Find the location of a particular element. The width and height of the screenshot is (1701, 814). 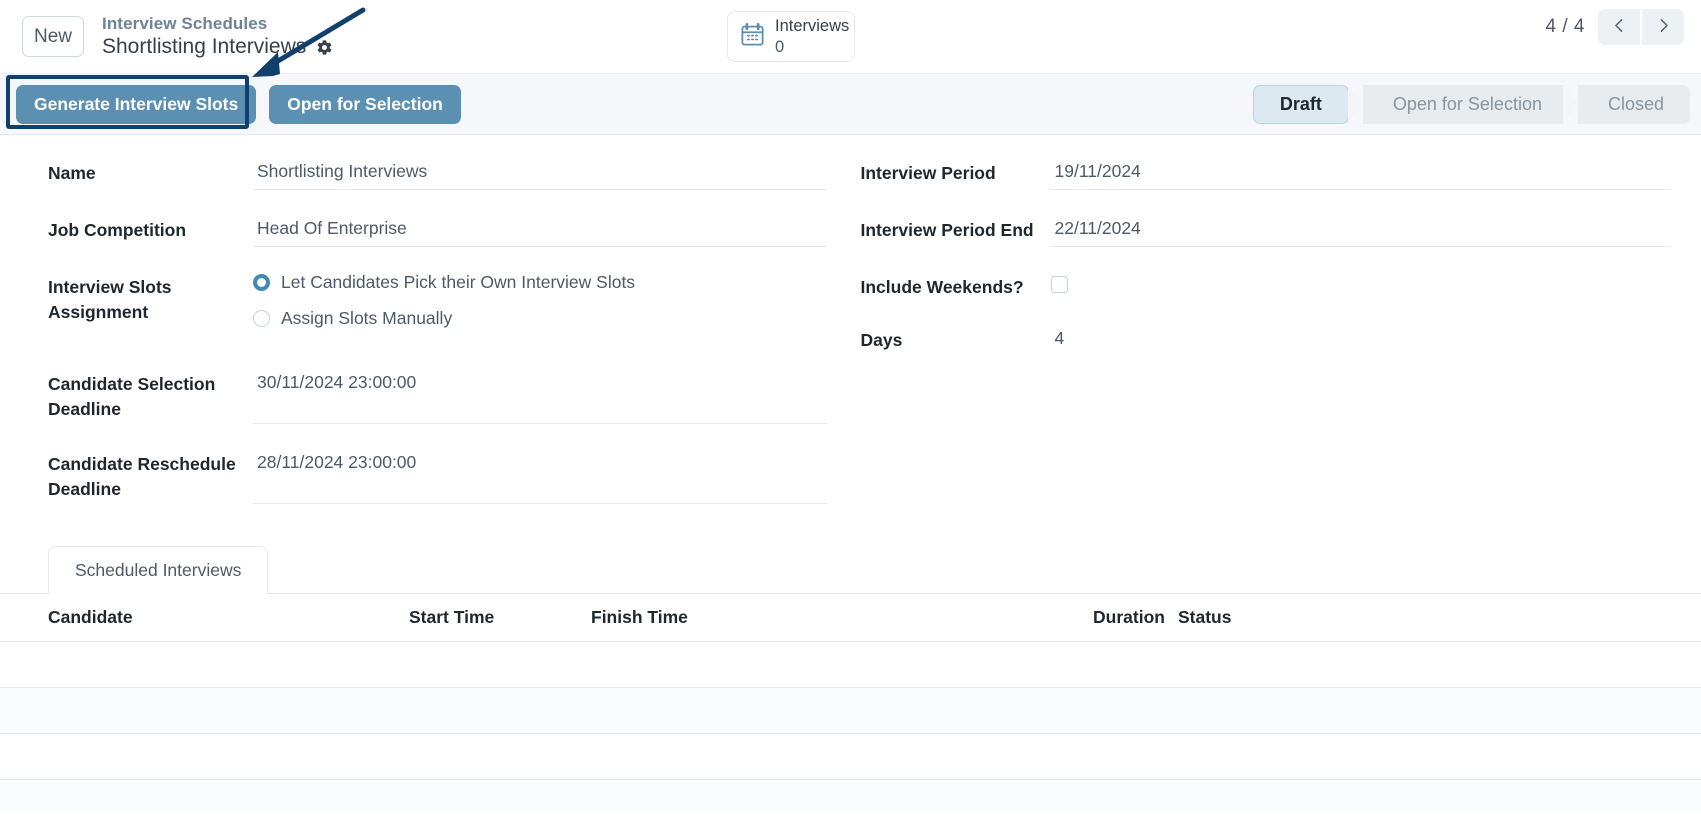

include-weekends-checkbox is located at coordinates (1059, 284).